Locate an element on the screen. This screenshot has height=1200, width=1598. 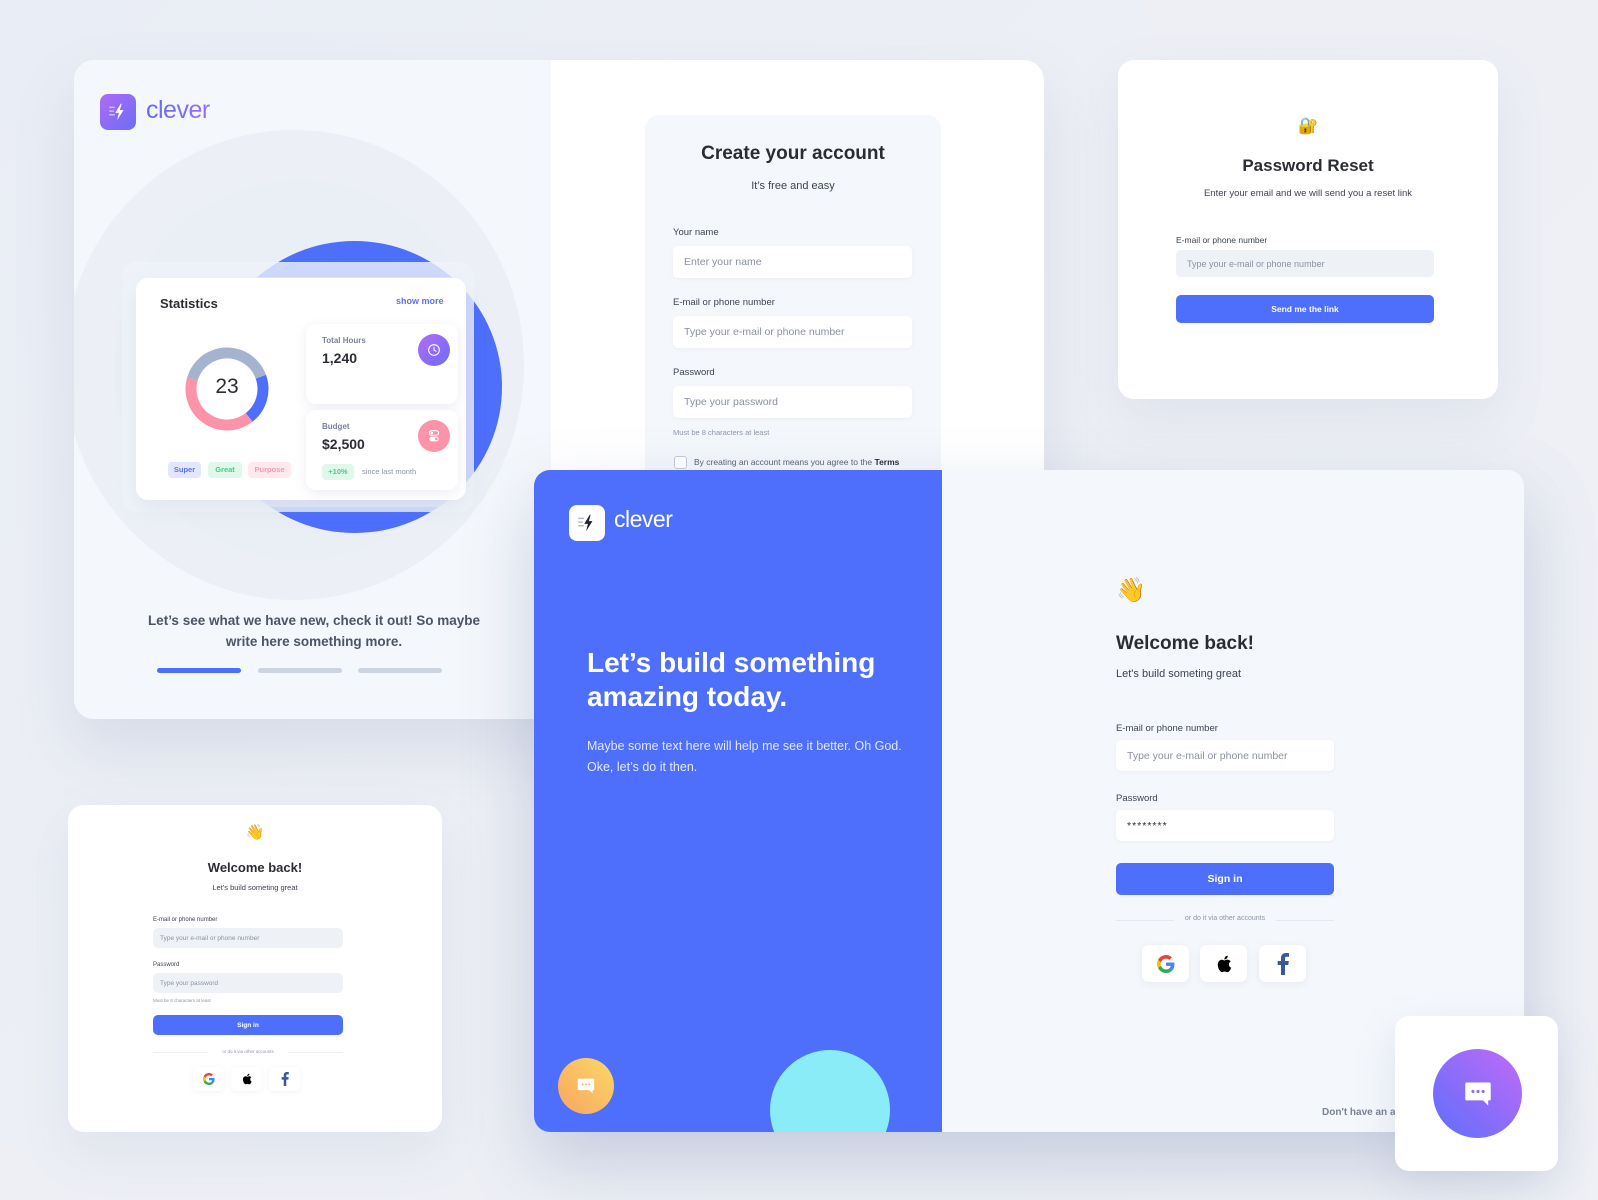
toggle-icon is located at coordinates (434, 436).